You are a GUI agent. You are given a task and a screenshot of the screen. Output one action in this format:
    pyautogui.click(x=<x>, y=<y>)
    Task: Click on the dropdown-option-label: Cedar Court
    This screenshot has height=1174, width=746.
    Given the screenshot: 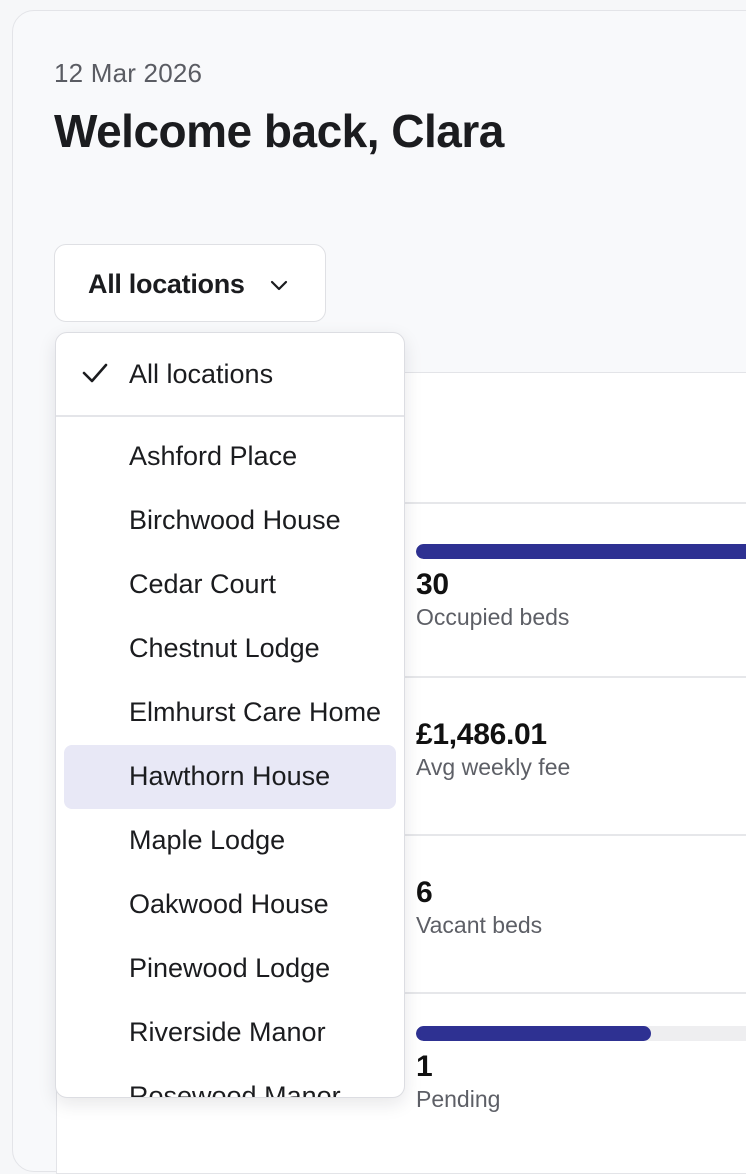 What is the action you would take?
    pyautogui.click(x=203, y=584)
    